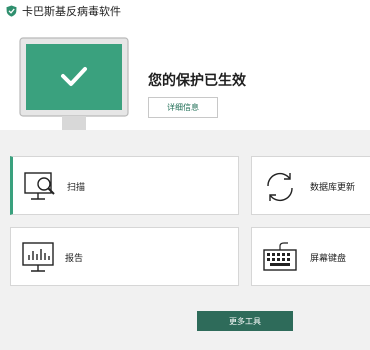  Describe the element at coordinates (39, 186) in the screenshot. I see `scan-monitor-icon` at that location.